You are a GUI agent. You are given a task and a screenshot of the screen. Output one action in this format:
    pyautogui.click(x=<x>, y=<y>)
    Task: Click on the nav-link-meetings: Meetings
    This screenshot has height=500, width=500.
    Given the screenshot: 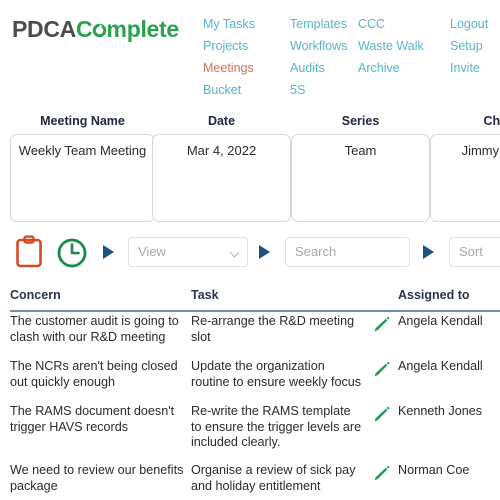 What is the action you would take?
    pyautogui.click(x=246, y=68)
    